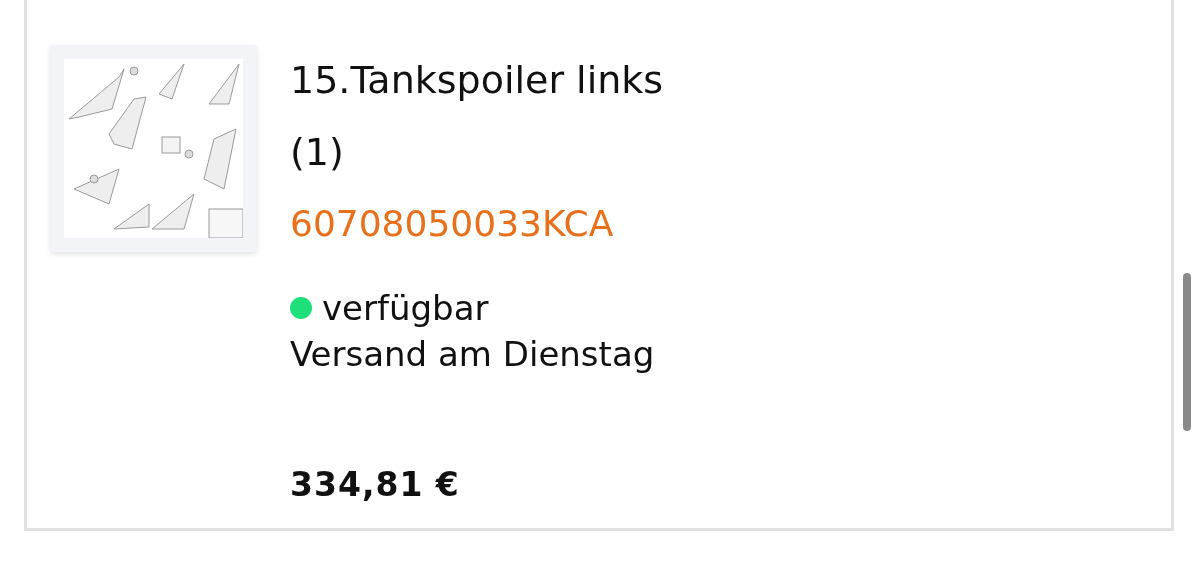 The width and height of the screenshot is (1200, 566). Describe the element at coordinates (317, 152) in the screenshot. I see `quantity-label: (1)` at that location.